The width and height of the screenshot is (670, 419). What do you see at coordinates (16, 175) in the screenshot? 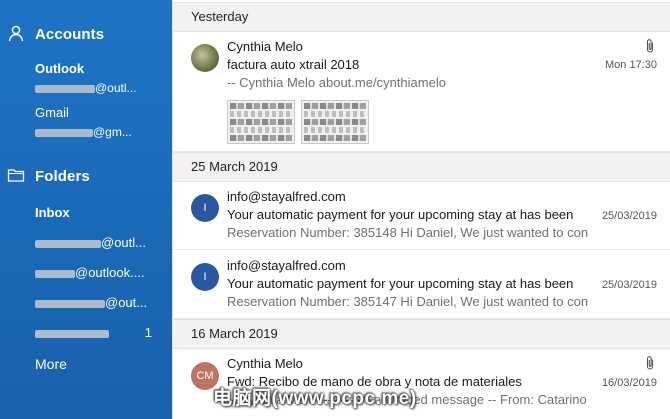
I see `folder-icon` at bounding box center [16, 175].